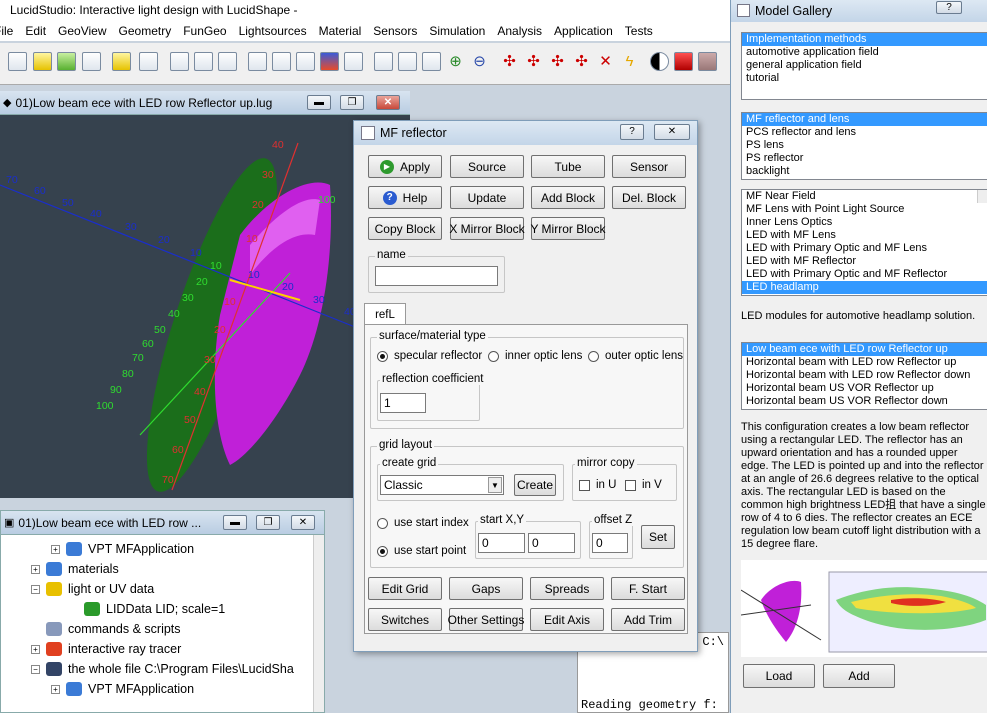 The image size is (987, 713). I want to click on axis-tool-icon: ✣, so click(509, 61).